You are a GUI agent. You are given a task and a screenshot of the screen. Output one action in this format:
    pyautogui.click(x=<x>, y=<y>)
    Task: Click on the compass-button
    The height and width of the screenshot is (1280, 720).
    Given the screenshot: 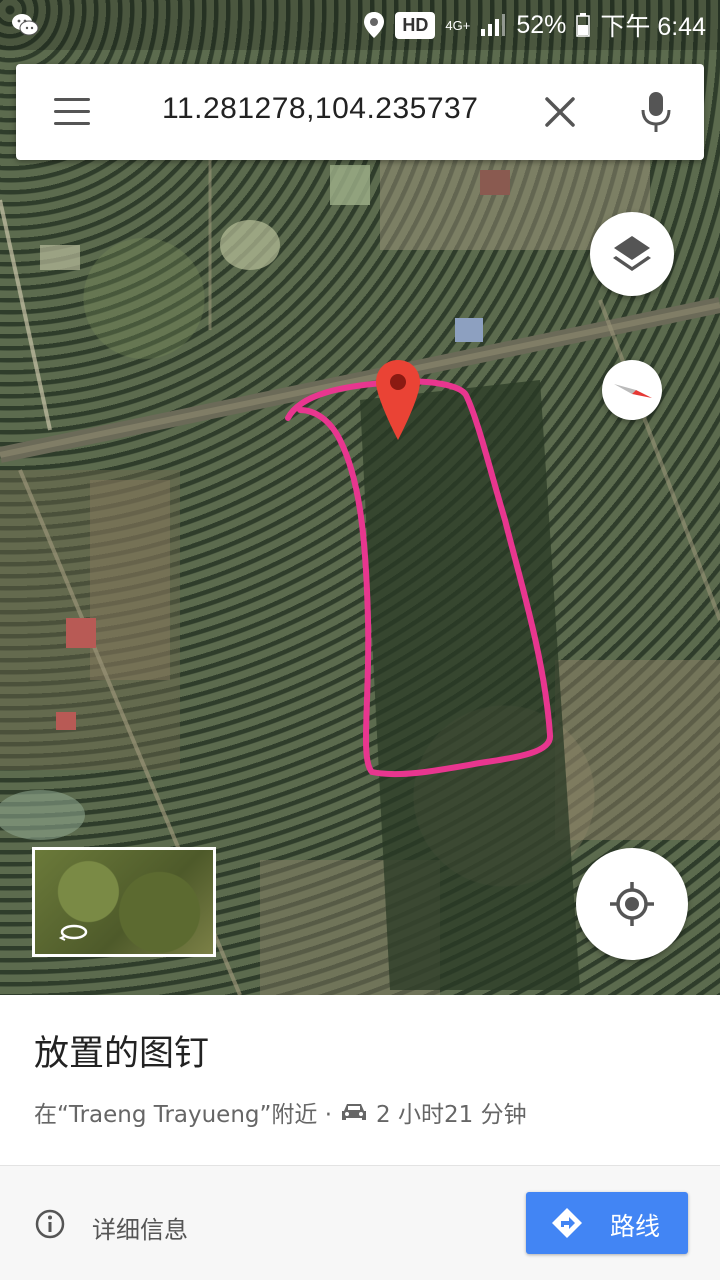 What is the action you would take?
    pyautogui.click(x=632, y=390)
    